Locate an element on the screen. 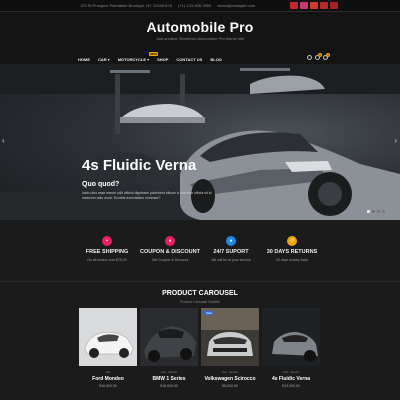 The height and width of the screenshot is (400, 400). wishlist-icon: 0 is located at coordinates (318, 56).